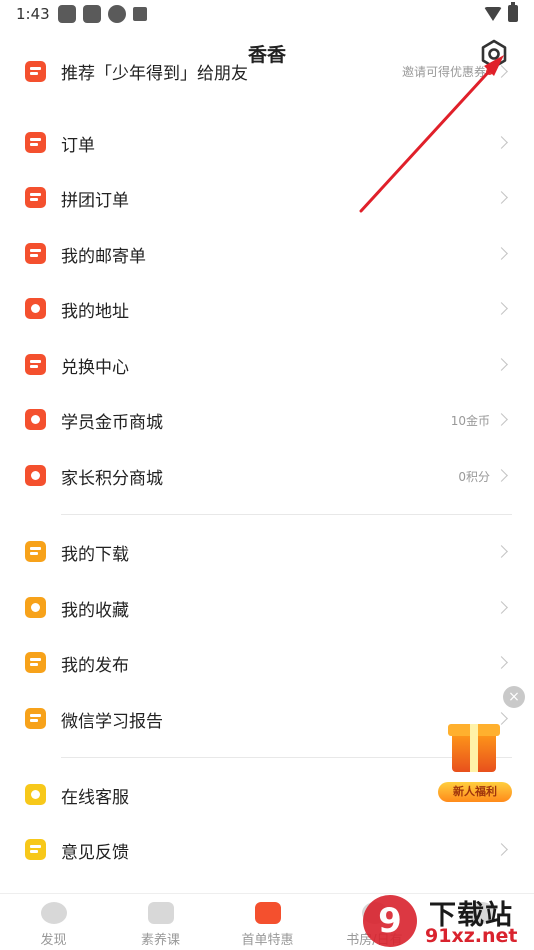 Image resolution: width=534 pixels, height=950 pixels. I want to click on menu-item-extra: 10金币, so click(470, 421).